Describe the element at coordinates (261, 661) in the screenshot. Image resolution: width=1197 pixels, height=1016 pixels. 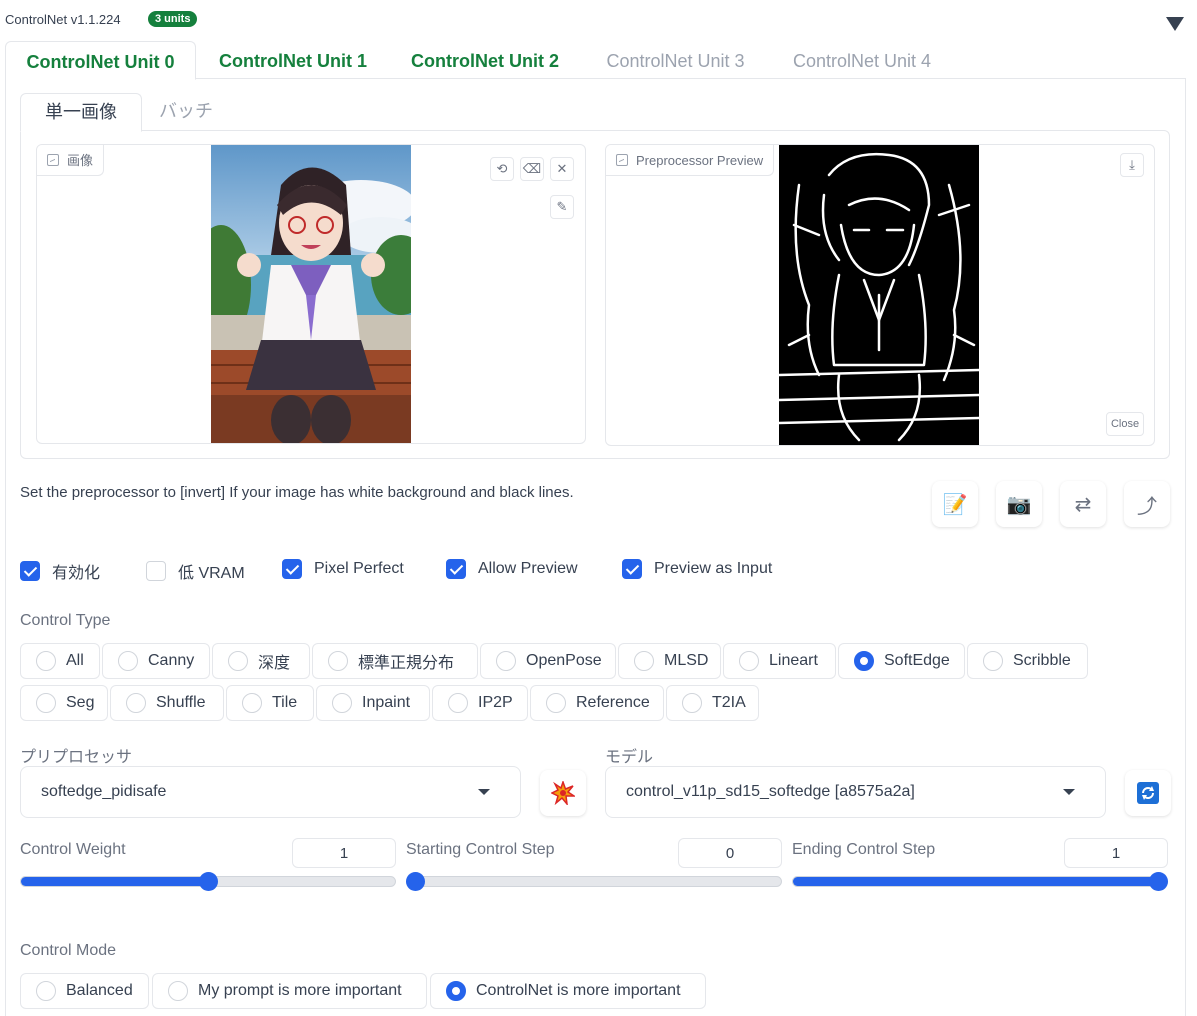
I see `control-type-depth: 深度` at that location.